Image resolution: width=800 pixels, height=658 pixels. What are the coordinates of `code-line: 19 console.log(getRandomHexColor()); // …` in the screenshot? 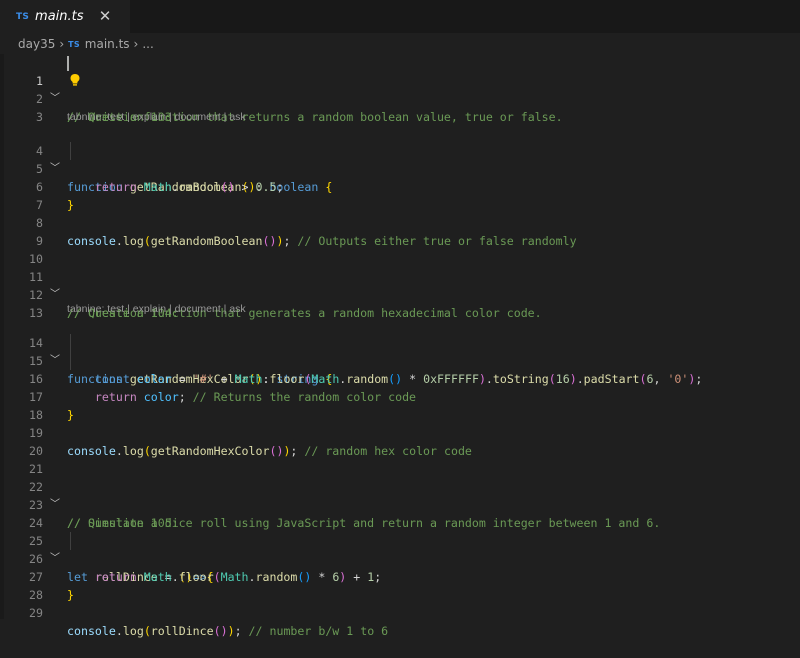 It's located at (400, 432).